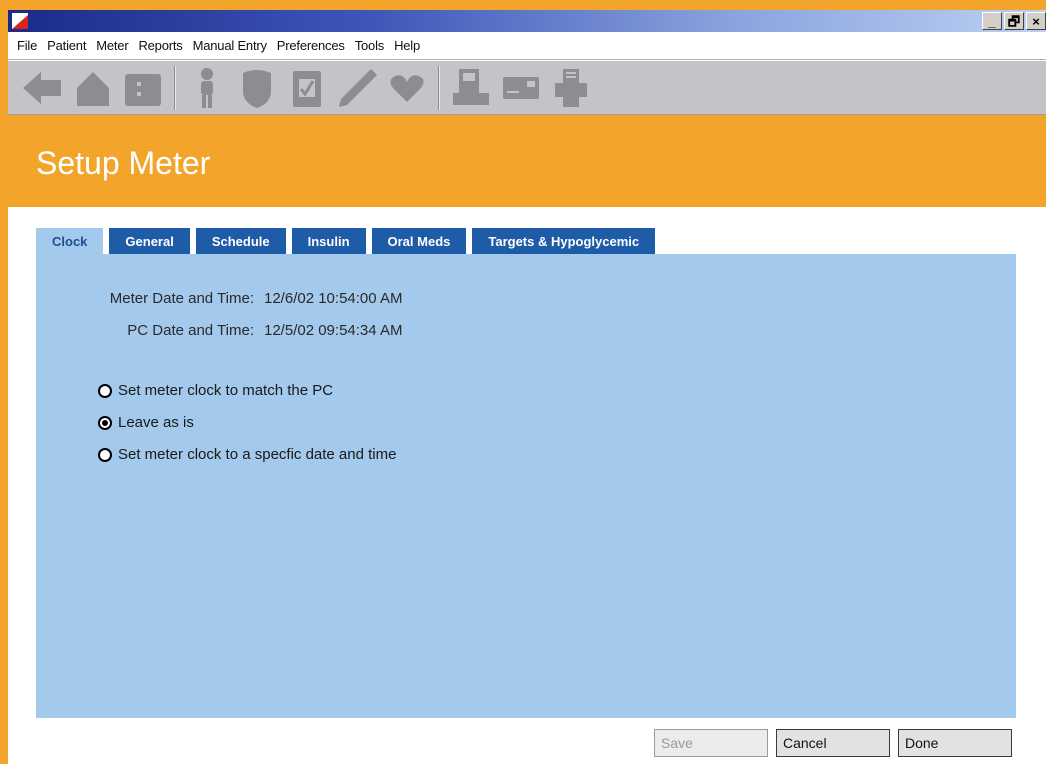 Image resolution: width=1046 pixels, height=764 pixels. I want to click on radio-label: Leave as is, so click(156, 422).